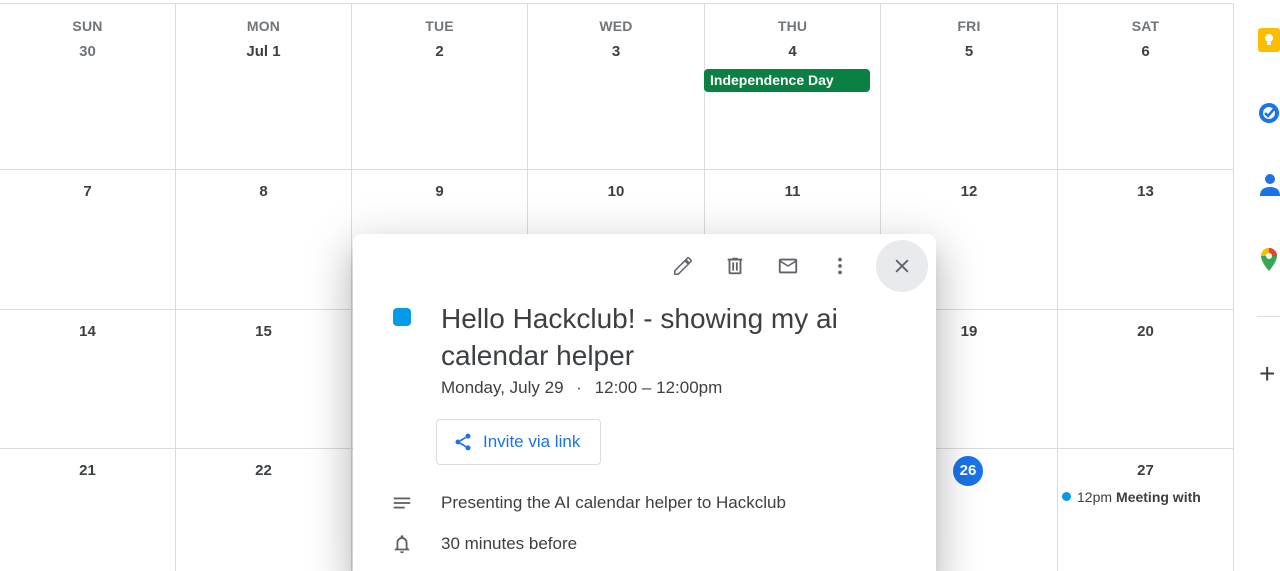 The width and height of the screenshot is (1280, 571). What do you see at coordinates (532, 441) in the screenshot?
I see `invite-label: Invite via link` at bounding box center [532, 441].